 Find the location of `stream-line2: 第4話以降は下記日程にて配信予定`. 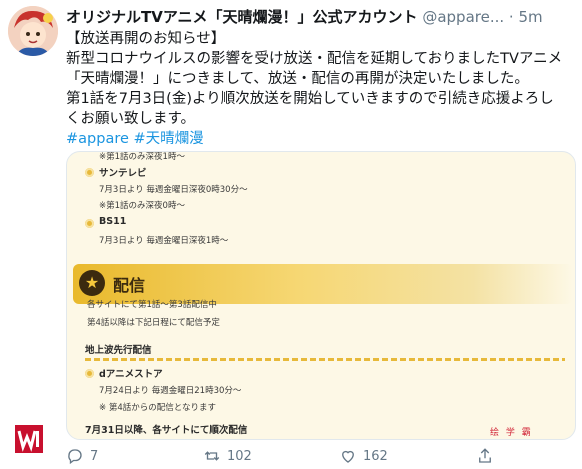

stream-line2: 第4話以降は下記日程にて配信予定 is located at coordinates (153, 323).